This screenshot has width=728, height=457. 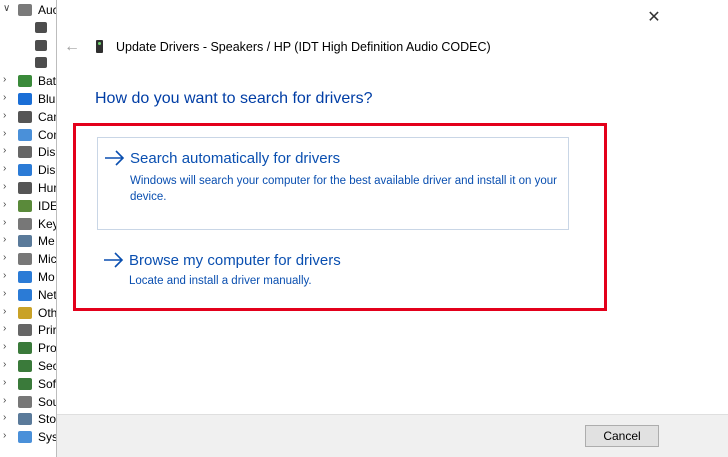 I want to click on memory-icon, so click(x=25, y=241).